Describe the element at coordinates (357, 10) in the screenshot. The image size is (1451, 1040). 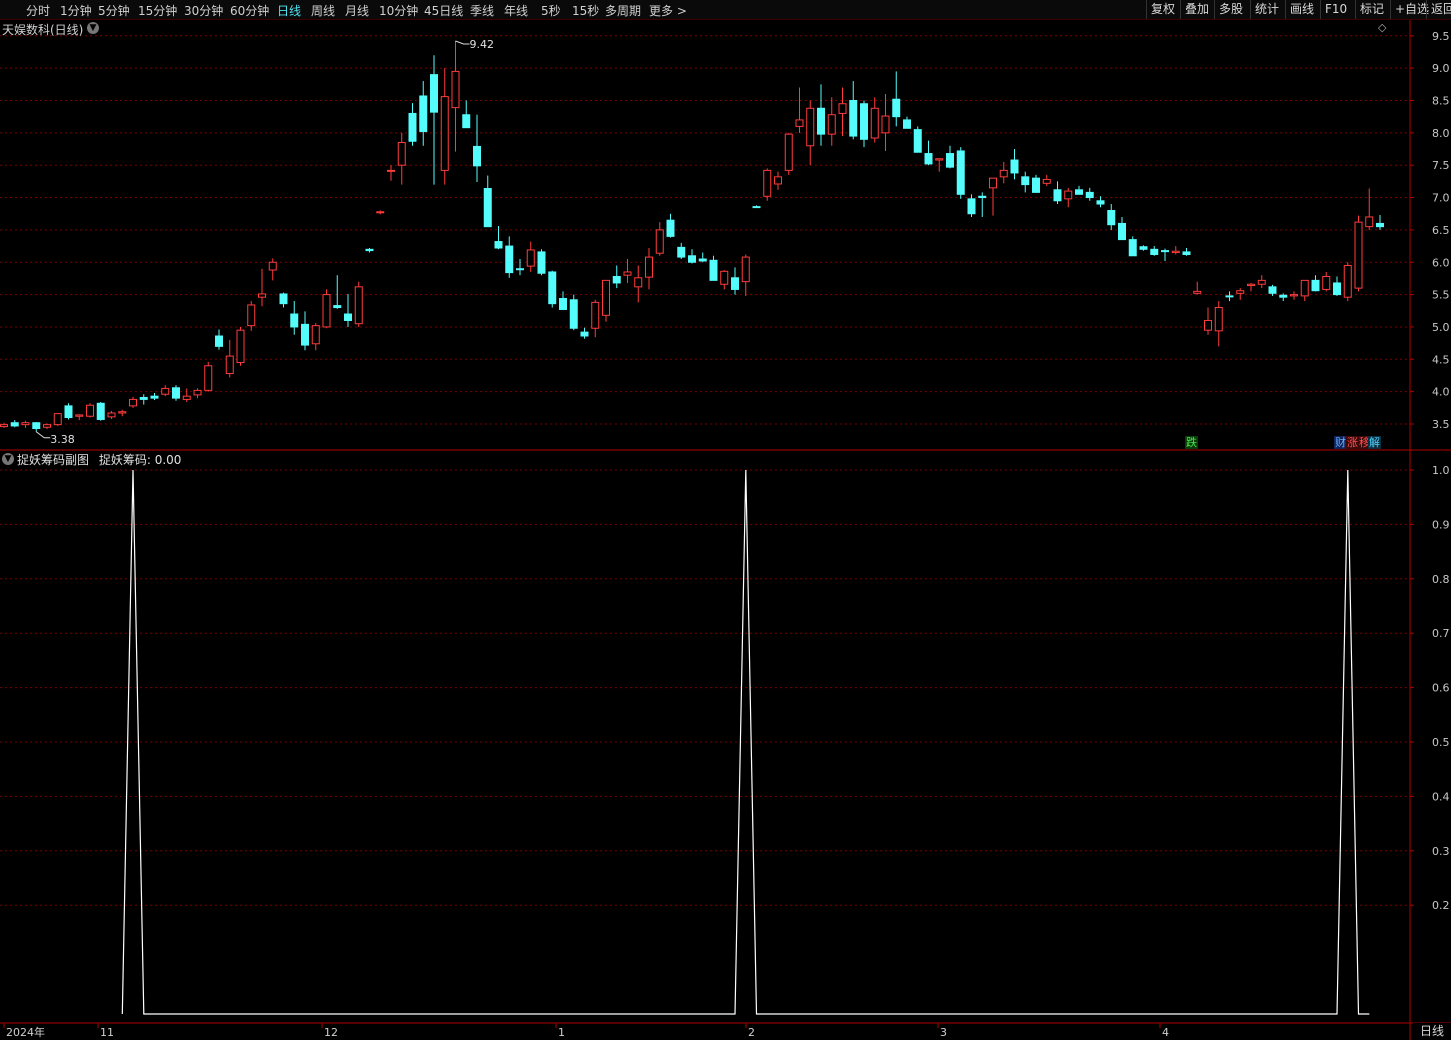
I see `period-tab: 月线` at that location.